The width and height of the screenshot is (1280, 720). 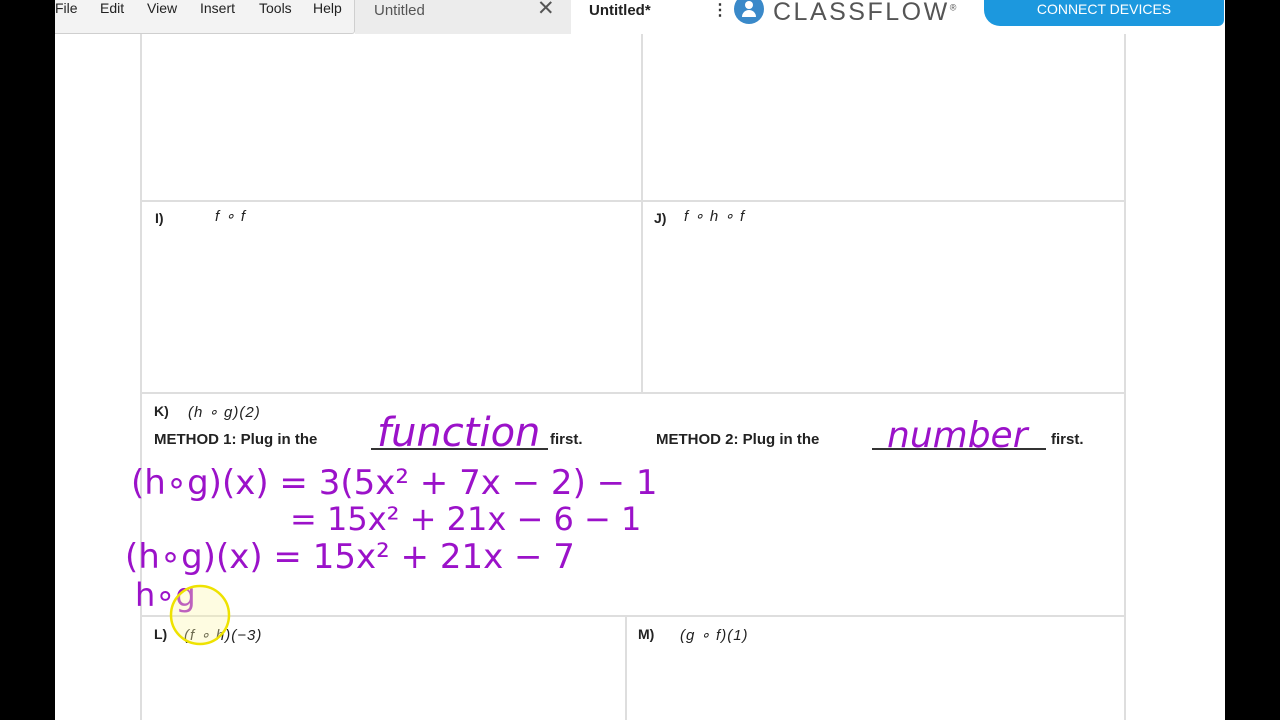 I want to click on more-options-icon: ⋮, so click(x=720, y=11).